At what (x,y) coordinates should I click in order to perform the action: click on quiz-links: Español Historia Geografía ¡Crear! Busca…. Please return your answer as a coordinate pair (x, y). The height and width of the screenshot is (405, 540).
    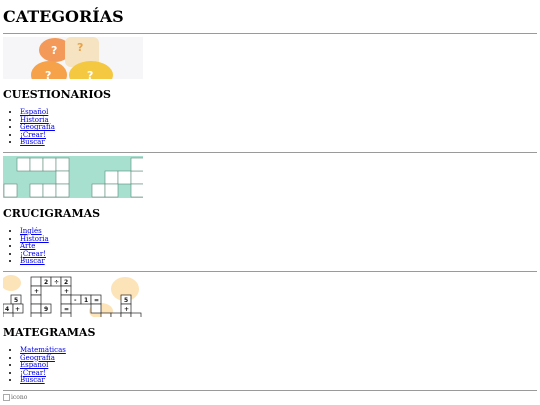
    Looking at the image, I should click on (270, 127).